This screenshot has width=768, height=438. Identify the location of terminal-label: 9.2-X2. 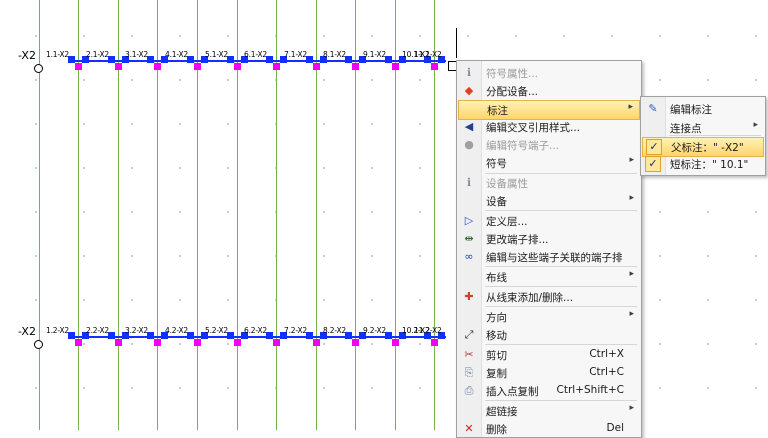
(374, 330).